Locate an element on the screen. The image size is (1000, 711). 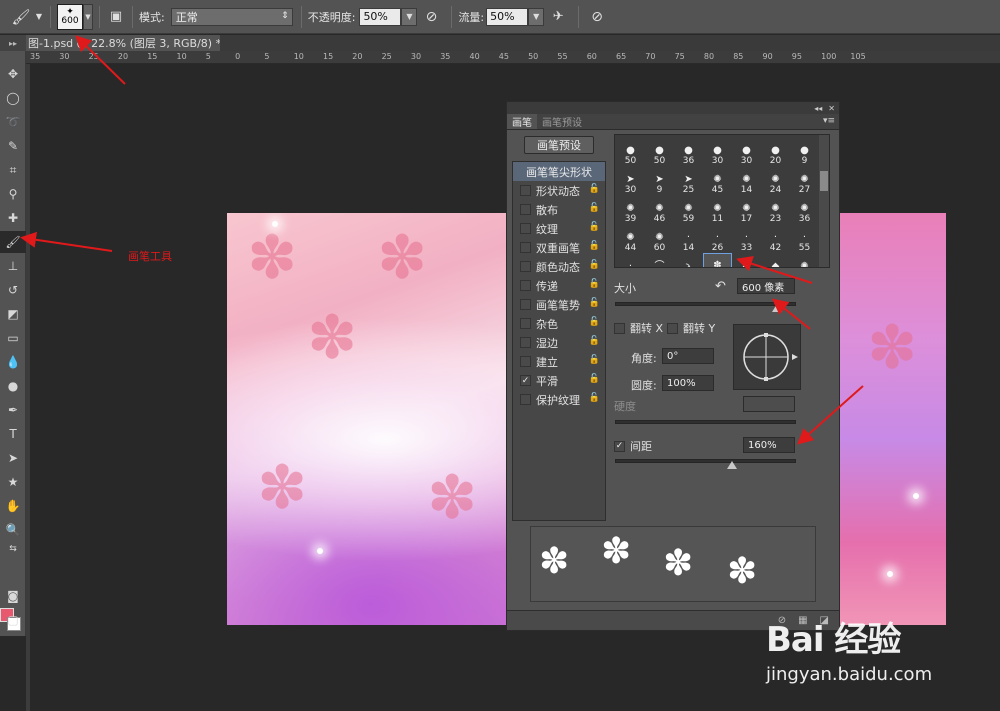
brush-tip-cell: · 55 is located at coordinates (804, 238).